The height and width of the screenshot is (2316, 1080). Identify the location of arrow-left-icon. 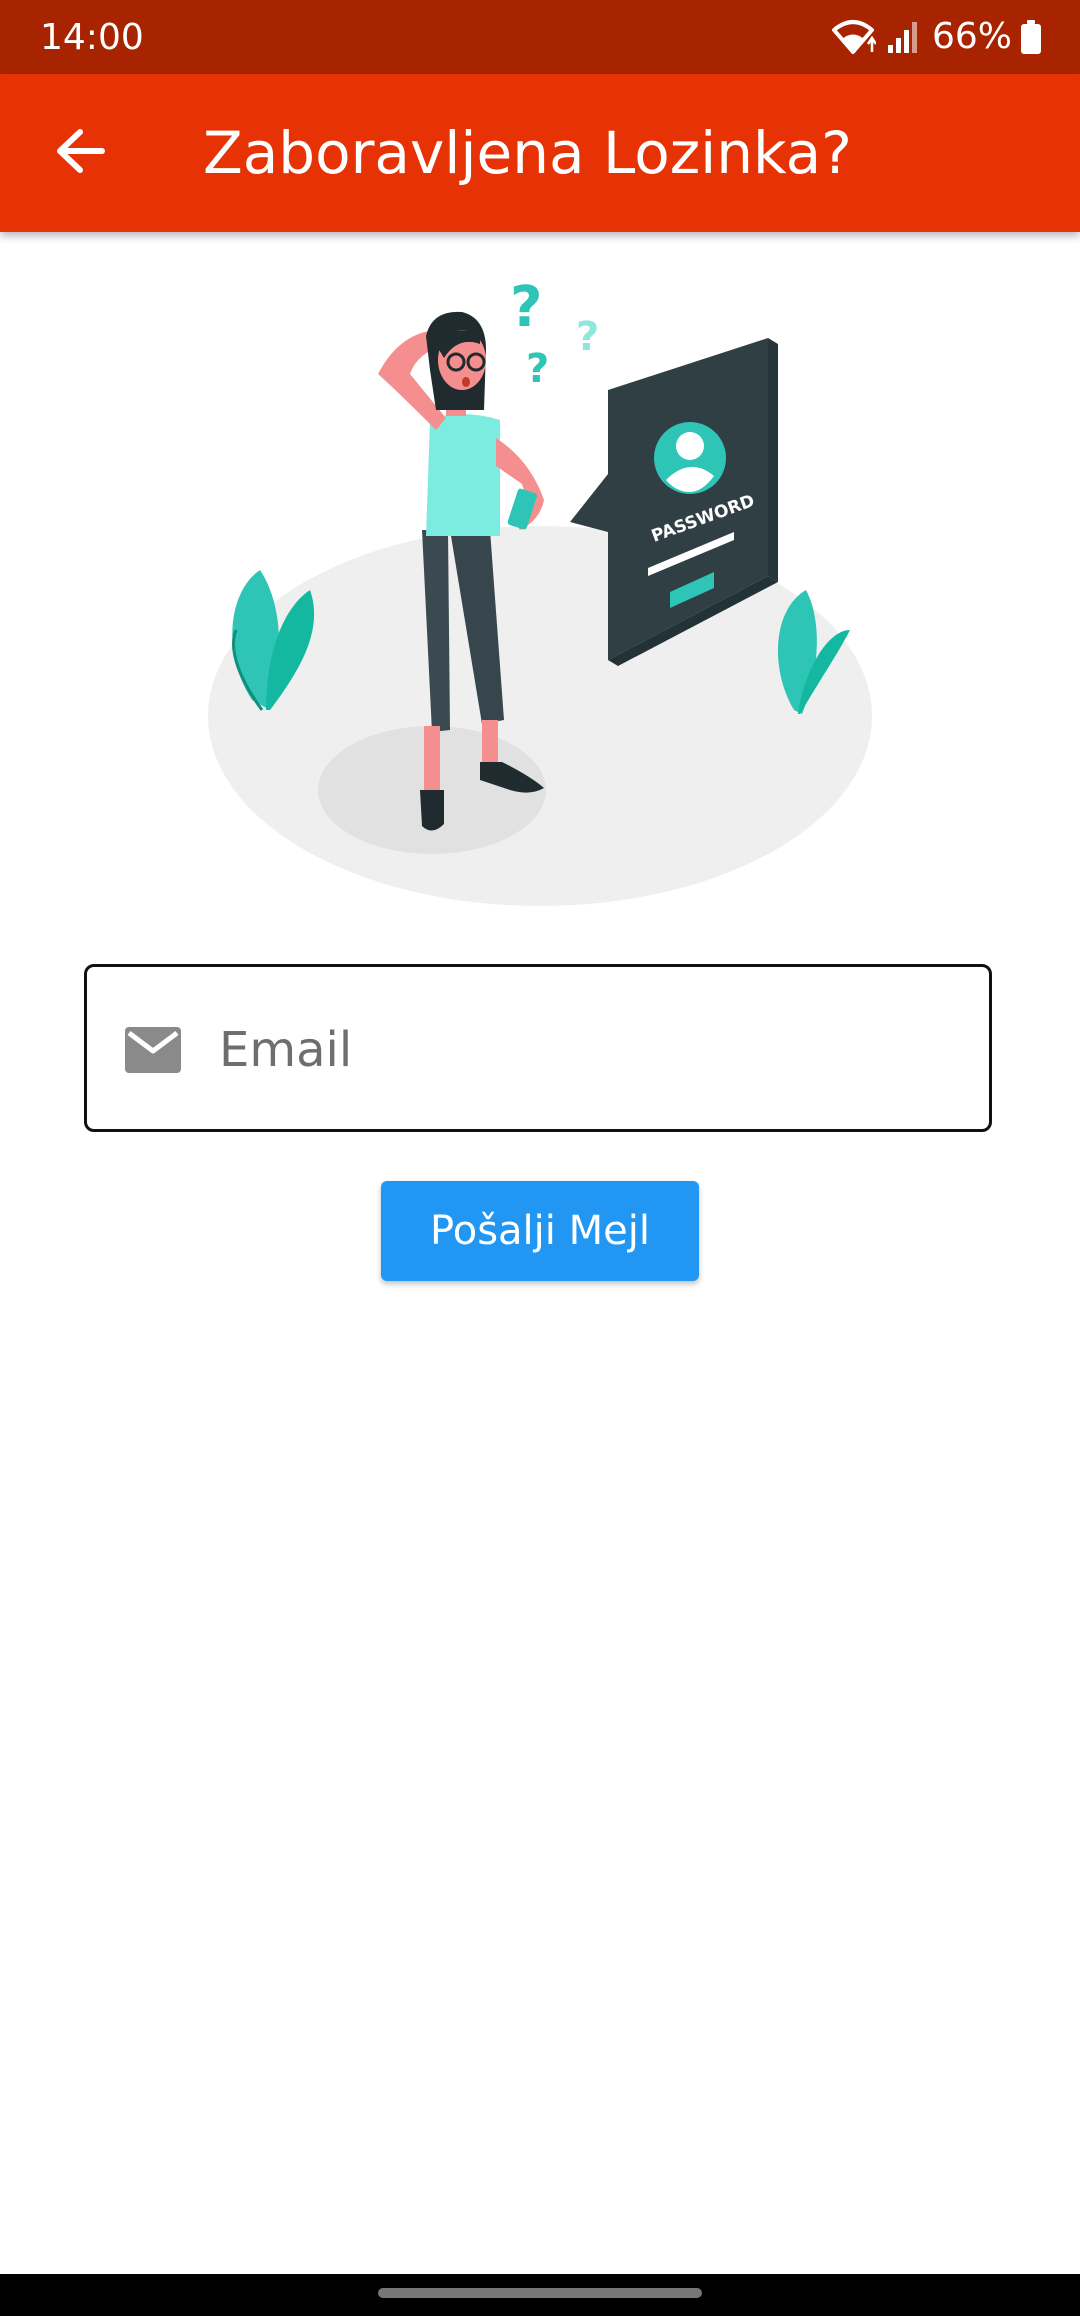
(80, 153).